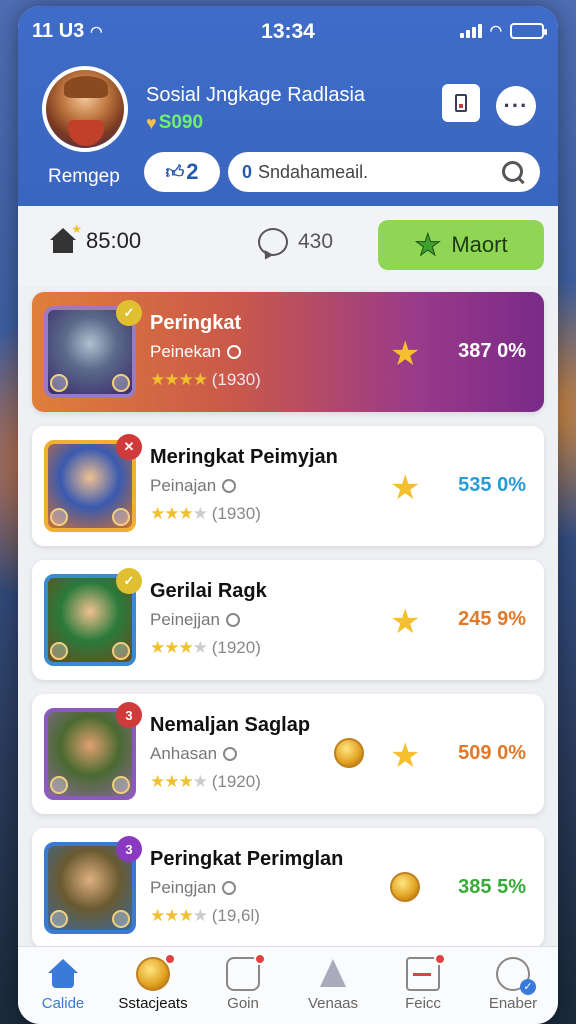 The width and height of the screenshot is (576, 1024). I want to click on card-percent: 509 0%, so click(492, 753).